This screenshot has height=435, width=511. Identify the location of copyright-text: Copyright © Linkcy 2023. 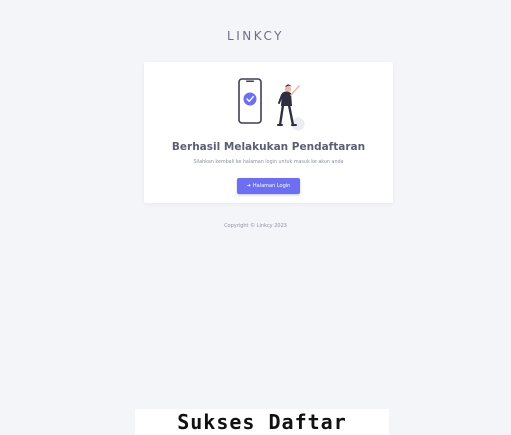
(255, 226).